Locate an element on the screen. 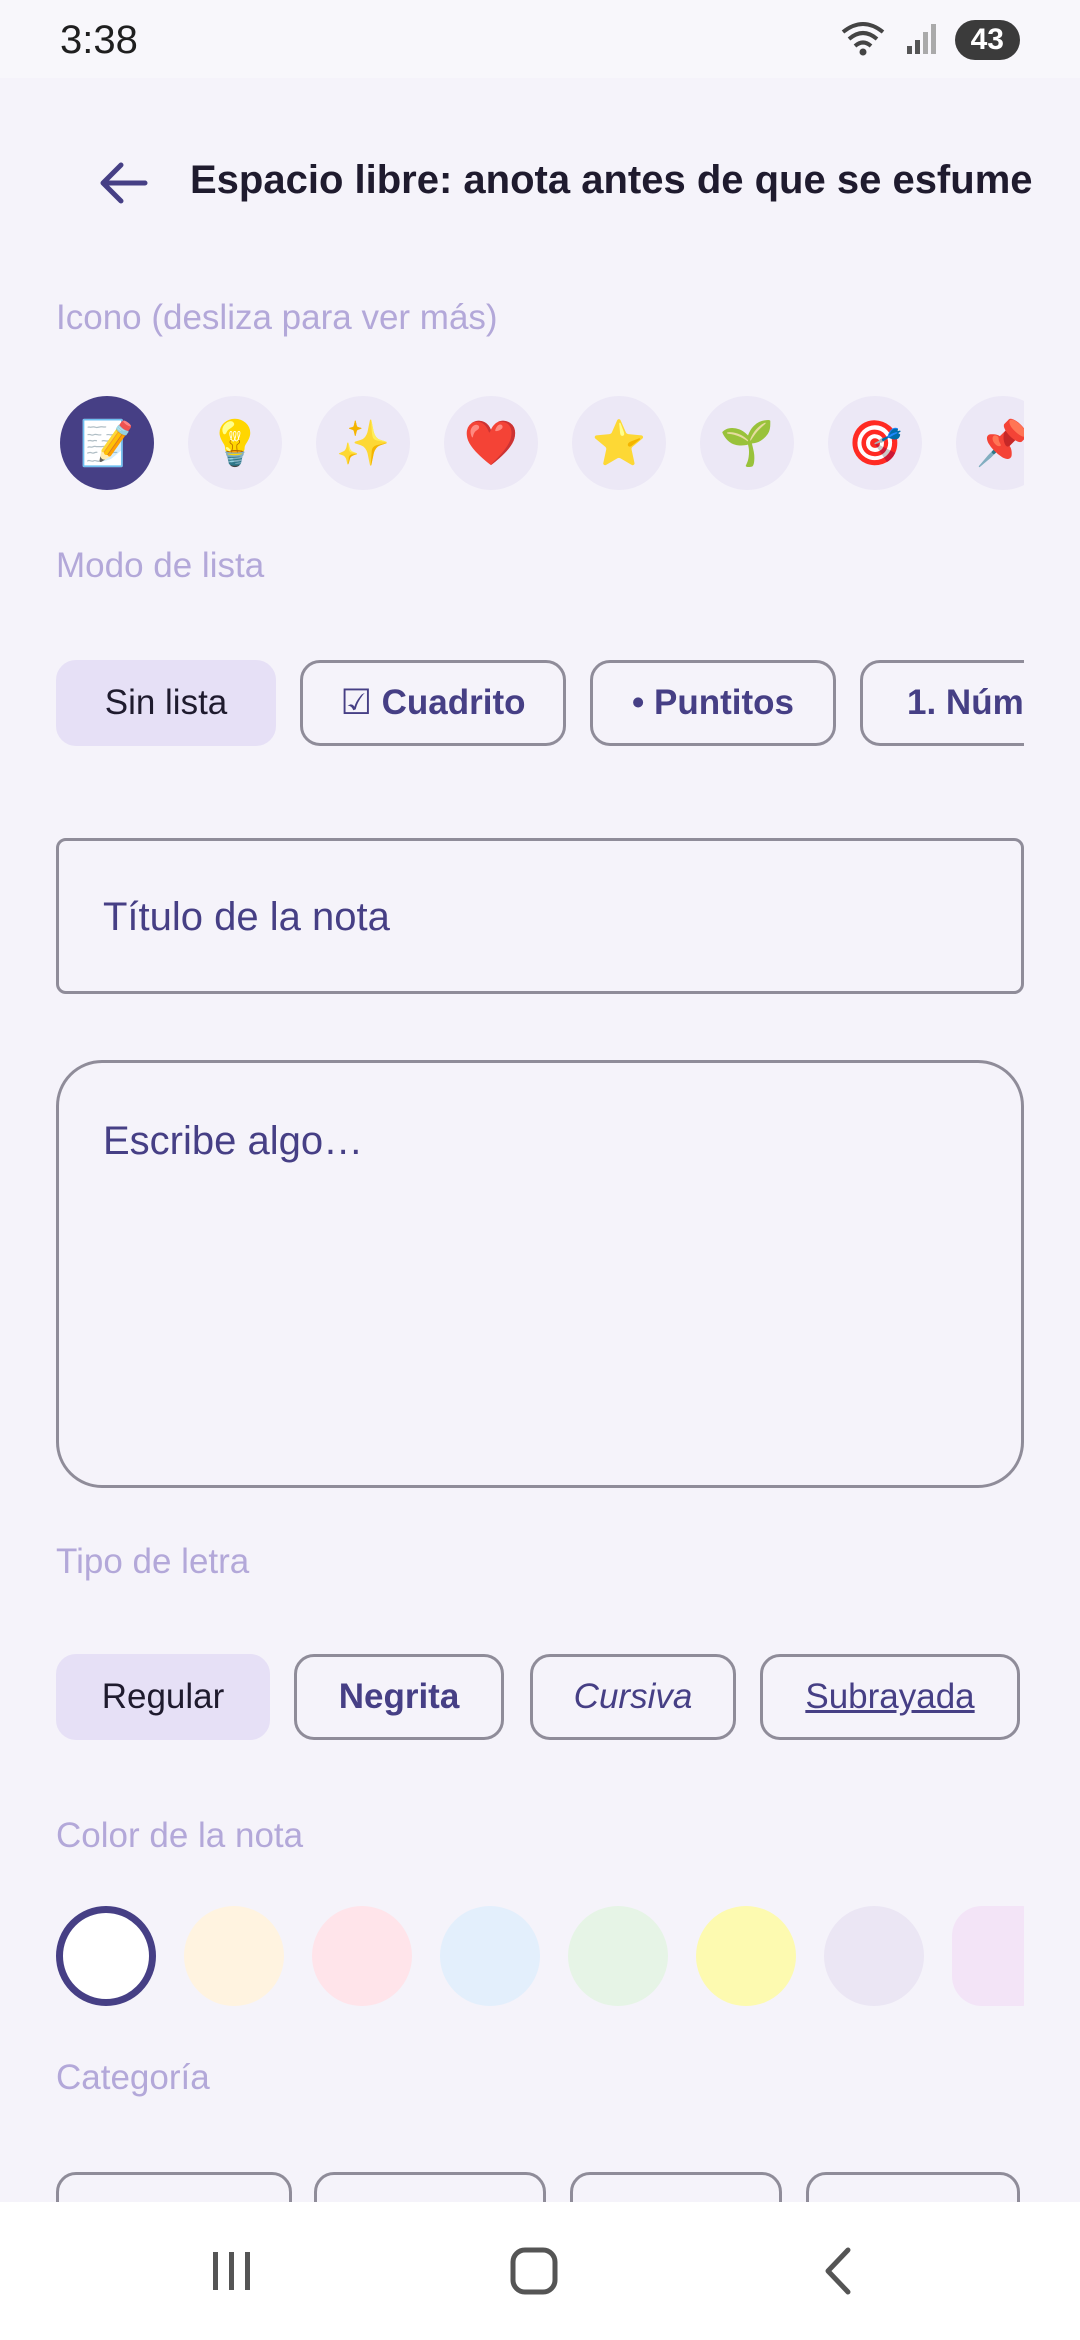  memo-icon: 📝 is located at coordinates (107, 443).